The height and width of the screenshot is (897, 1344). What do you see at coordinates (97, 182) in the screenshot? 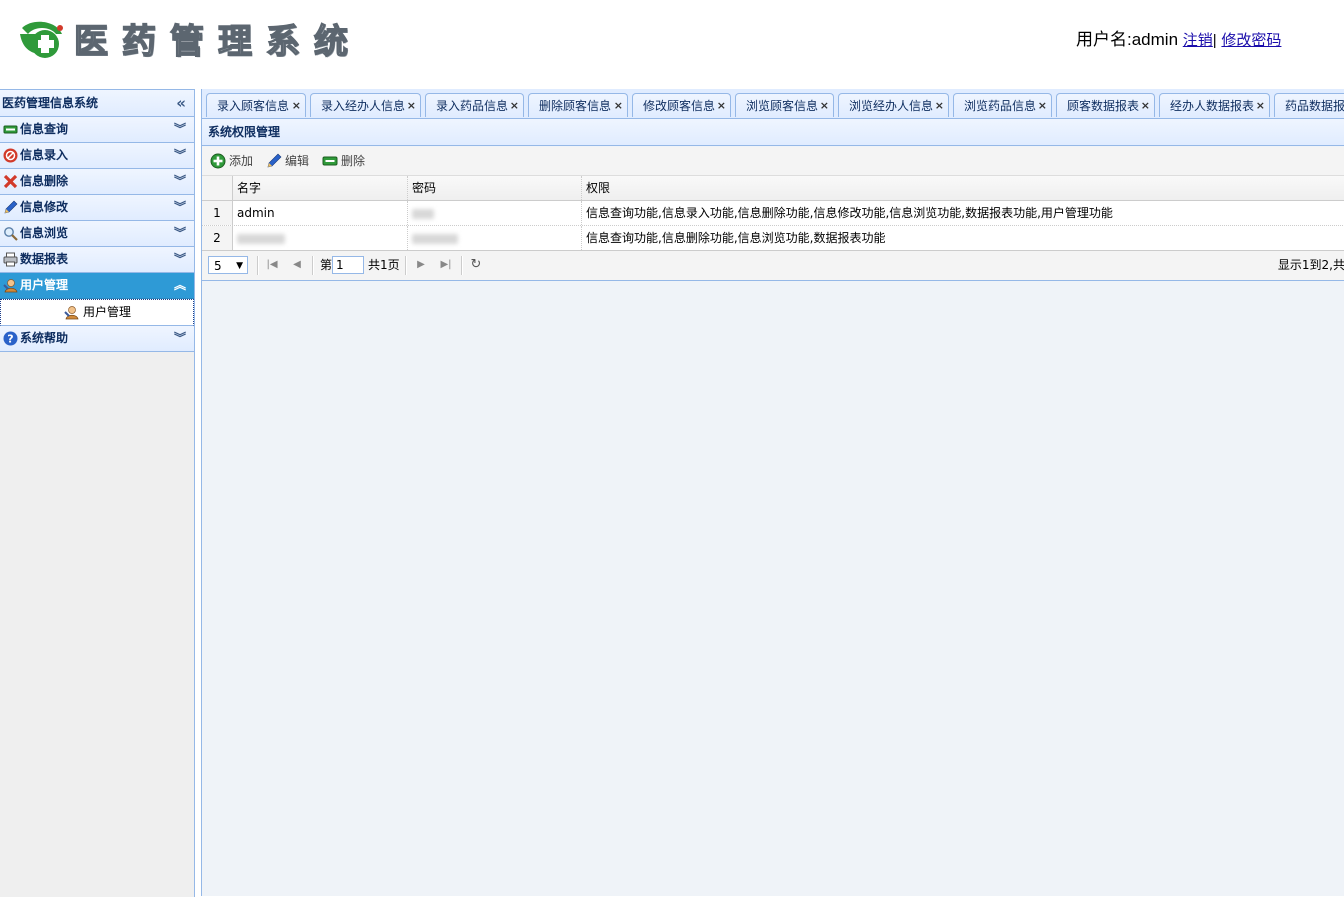
I see `sidebar-item-delete: 信息删除 ︾` at bounding box center [97, 182].